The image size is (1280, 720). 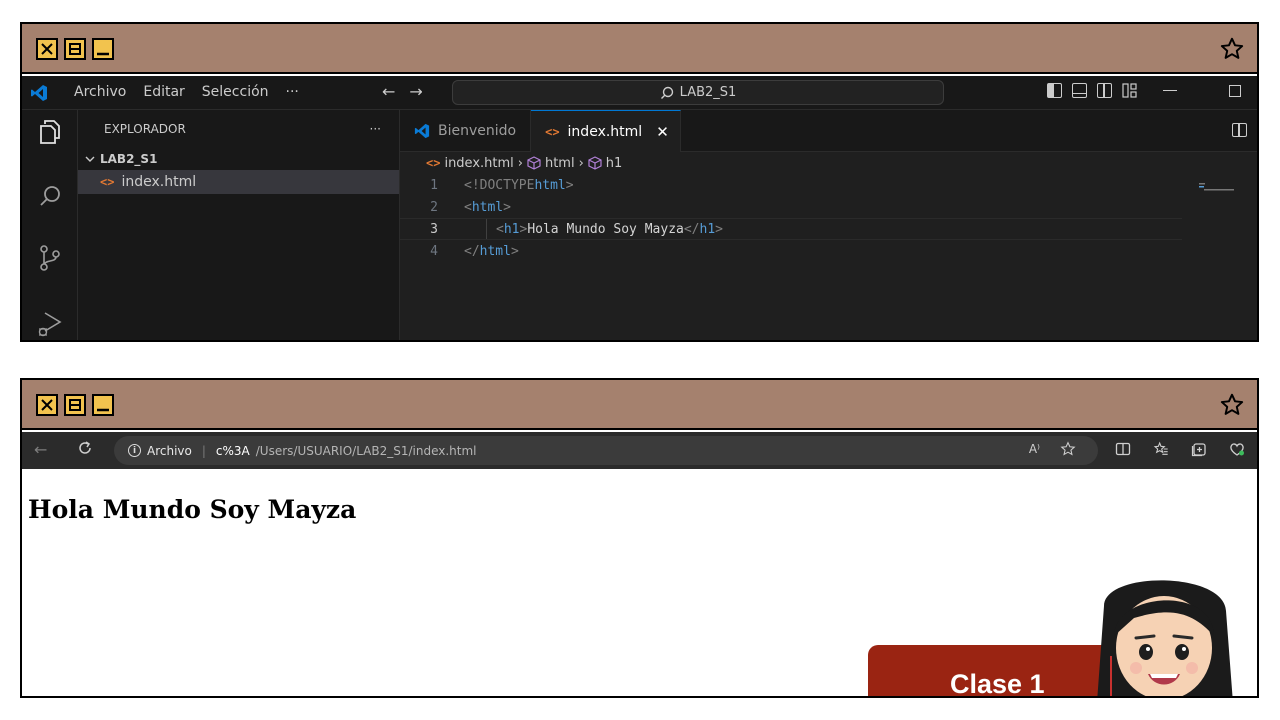 What do you see at coordinates (129, 159) in the screenshot?
I see `folder-name: LAB2_S1` at bounding box center [129, 159].